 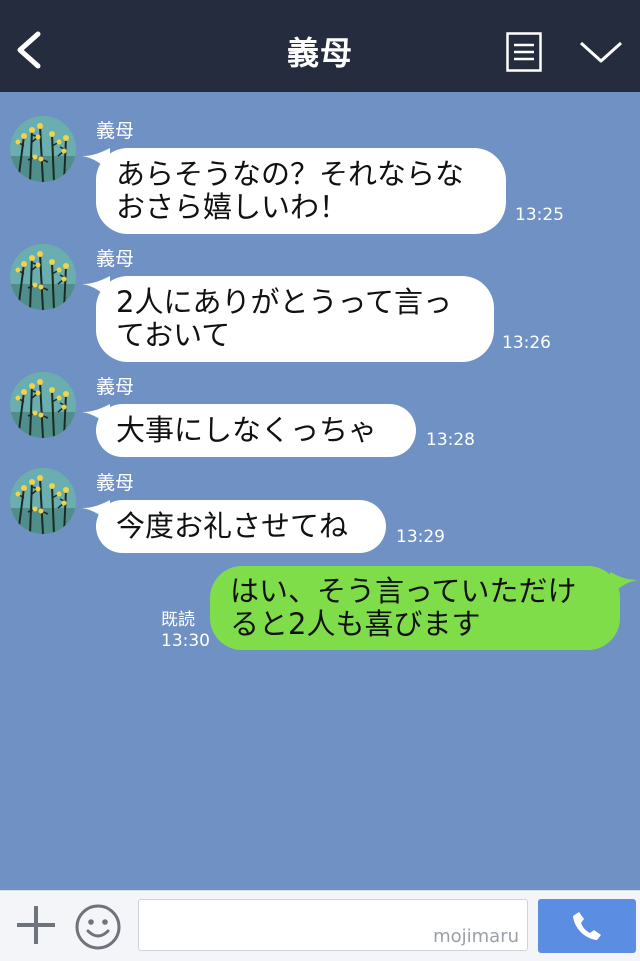 What do you see at coordinates (247, 430) in the screenshot?
I see `message-line: 大事にしなくっちゃ` at bounding box center [247, 430].